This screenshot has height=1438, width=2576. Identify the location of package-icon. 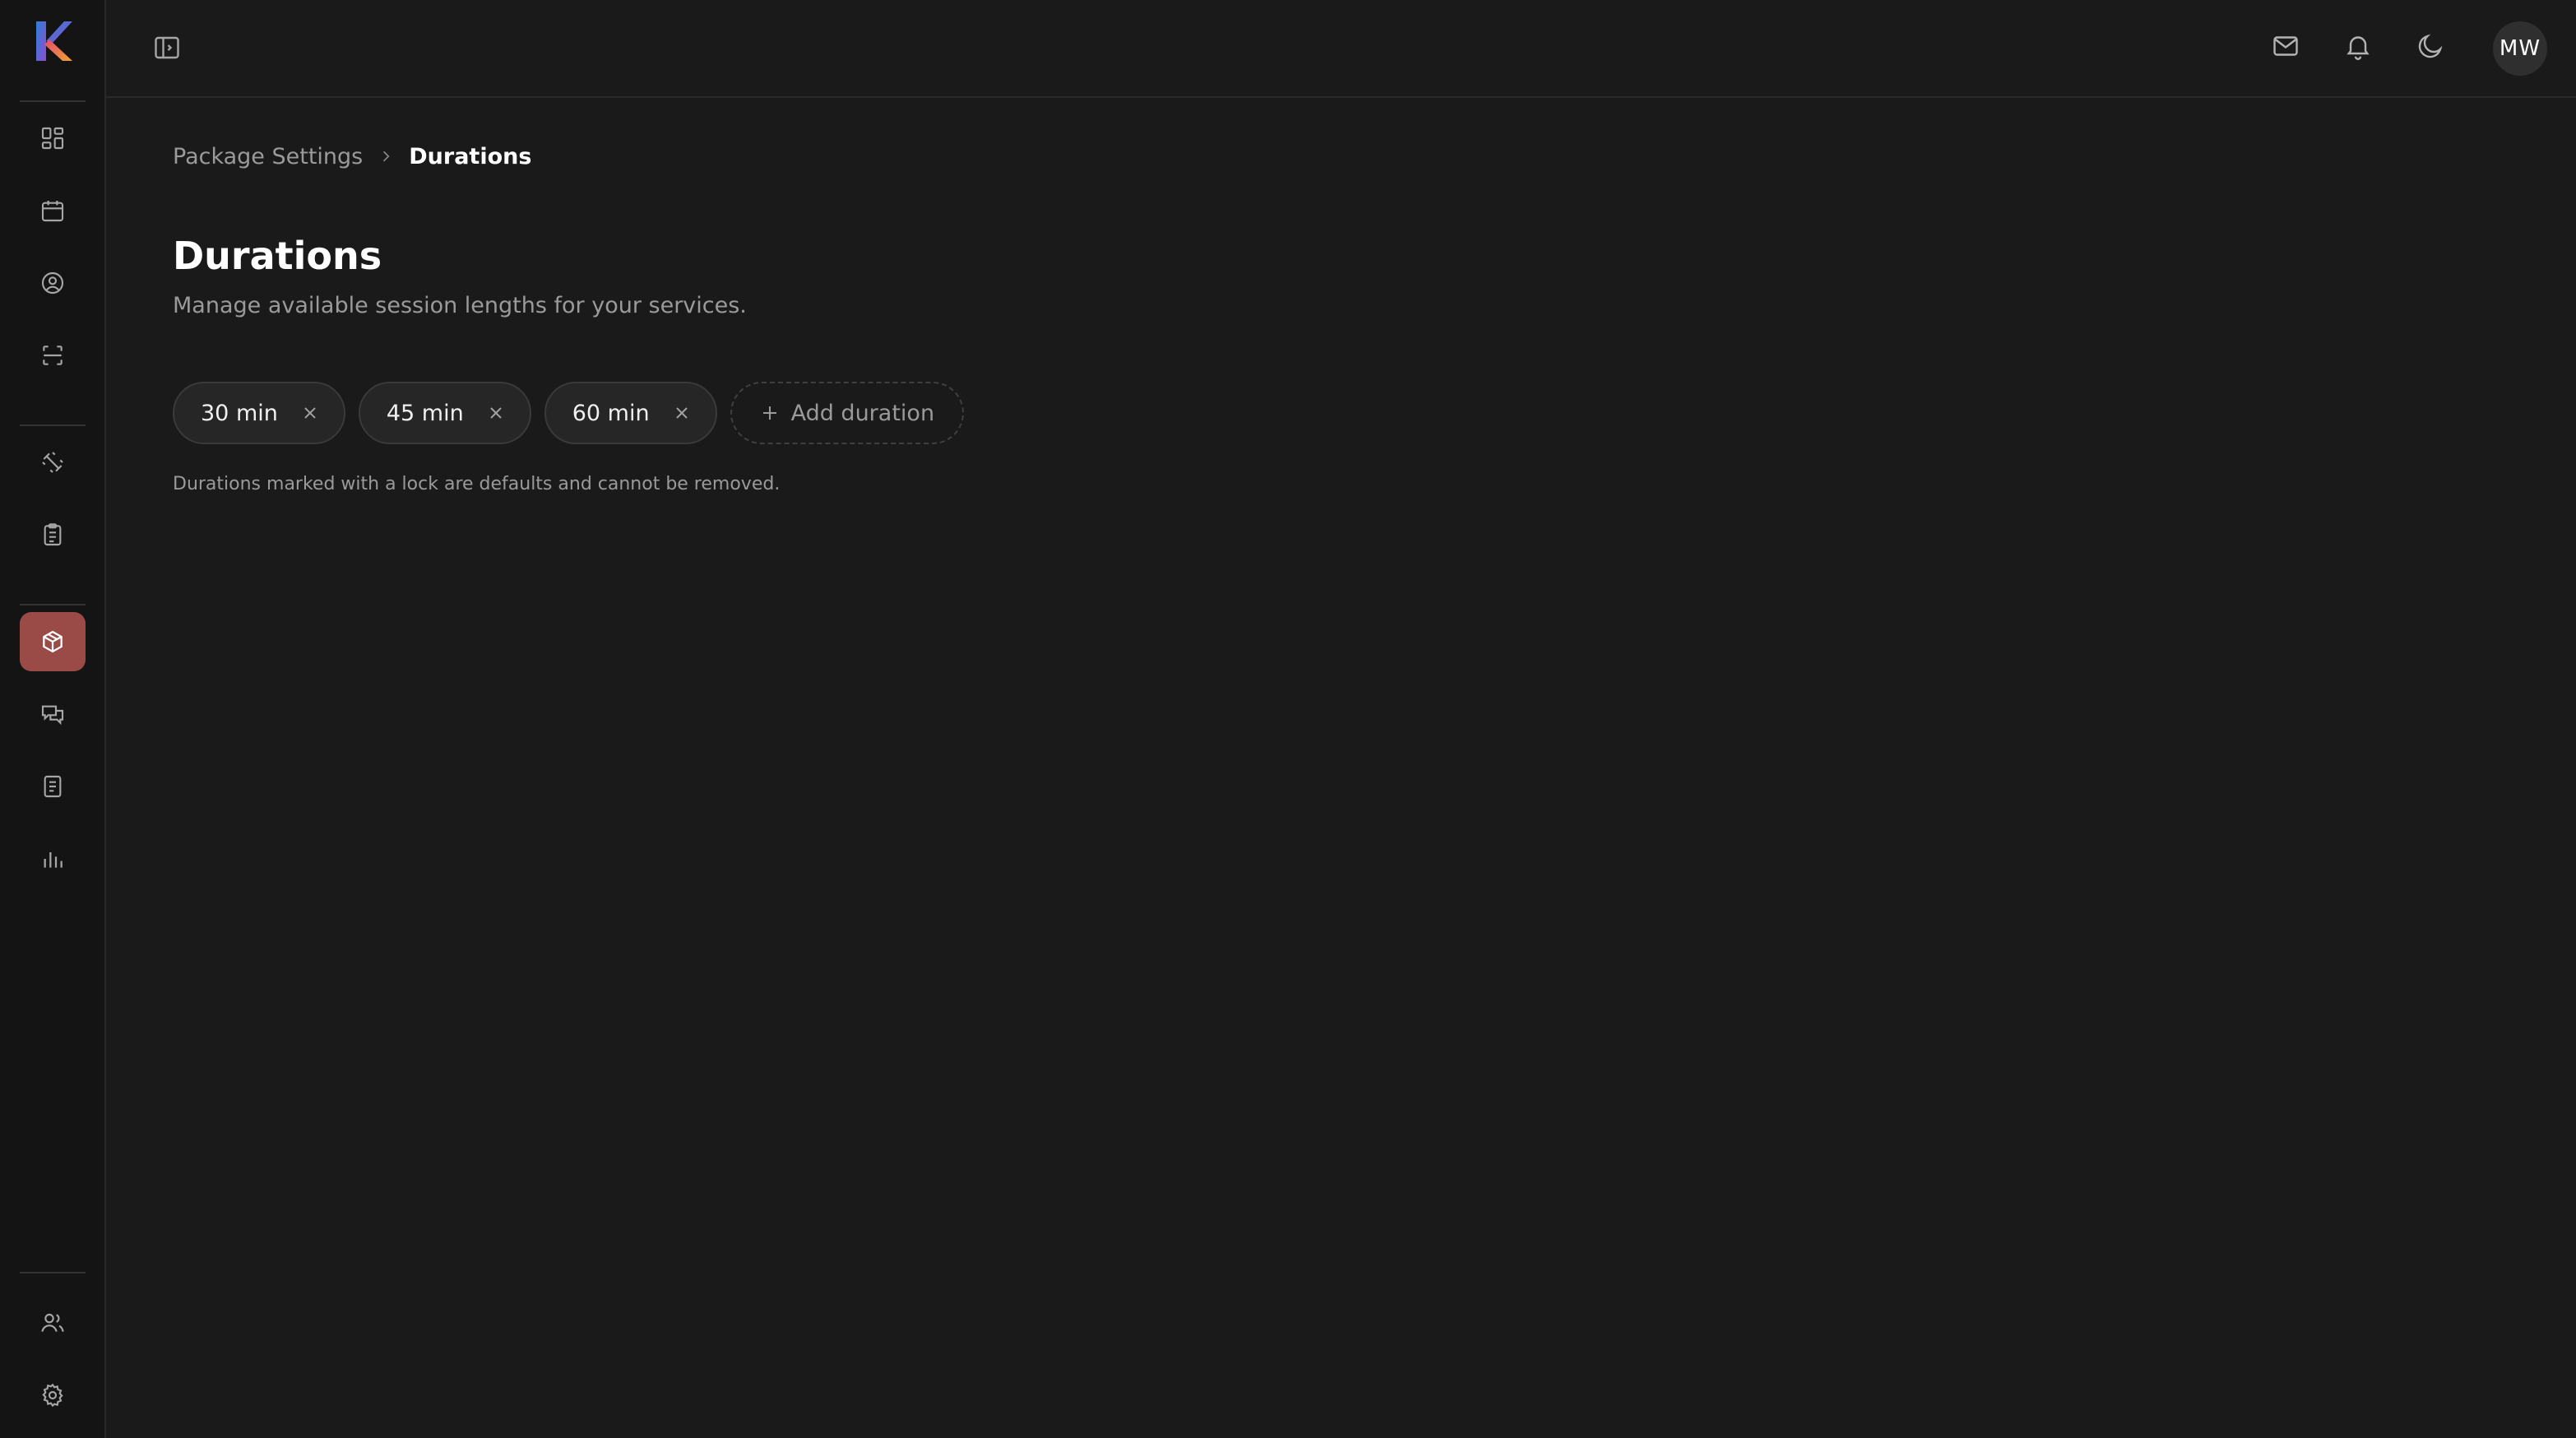
(53, 641).